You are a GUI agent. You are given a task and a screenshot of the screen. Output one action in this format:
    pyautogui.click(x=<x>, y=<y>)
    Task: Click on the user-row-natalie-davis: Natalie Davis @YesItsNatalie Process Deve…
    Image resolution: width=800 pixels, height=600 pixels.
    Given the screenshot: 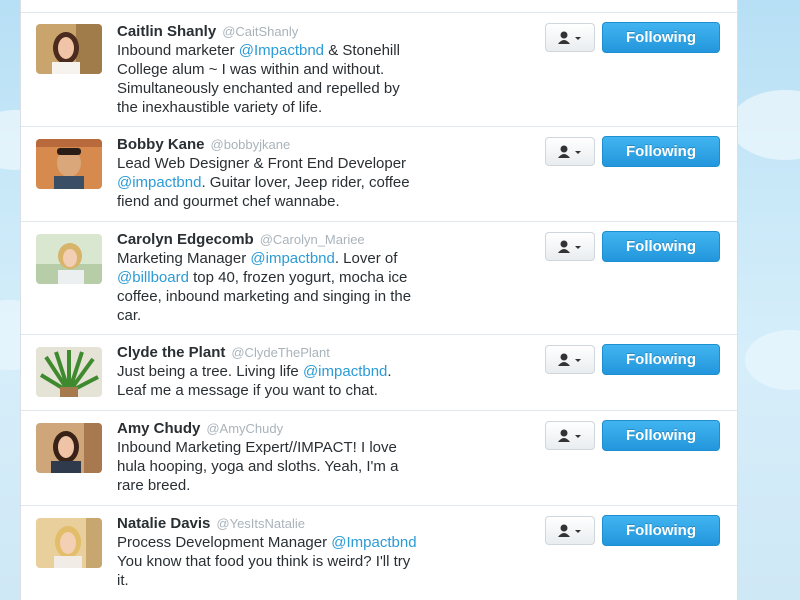 What is the action you would take?
    pyautogui.click(x=379, y=553)
    